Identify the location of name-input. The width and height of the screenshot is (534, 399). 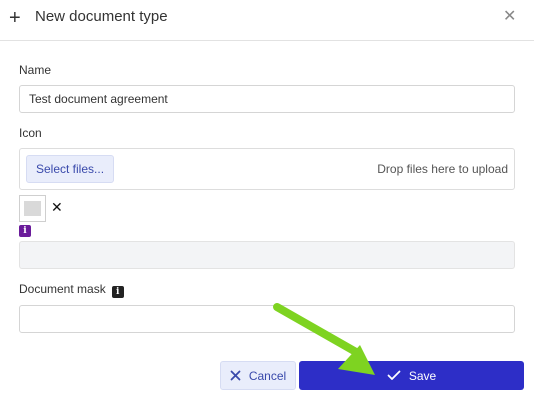
(267, 99).